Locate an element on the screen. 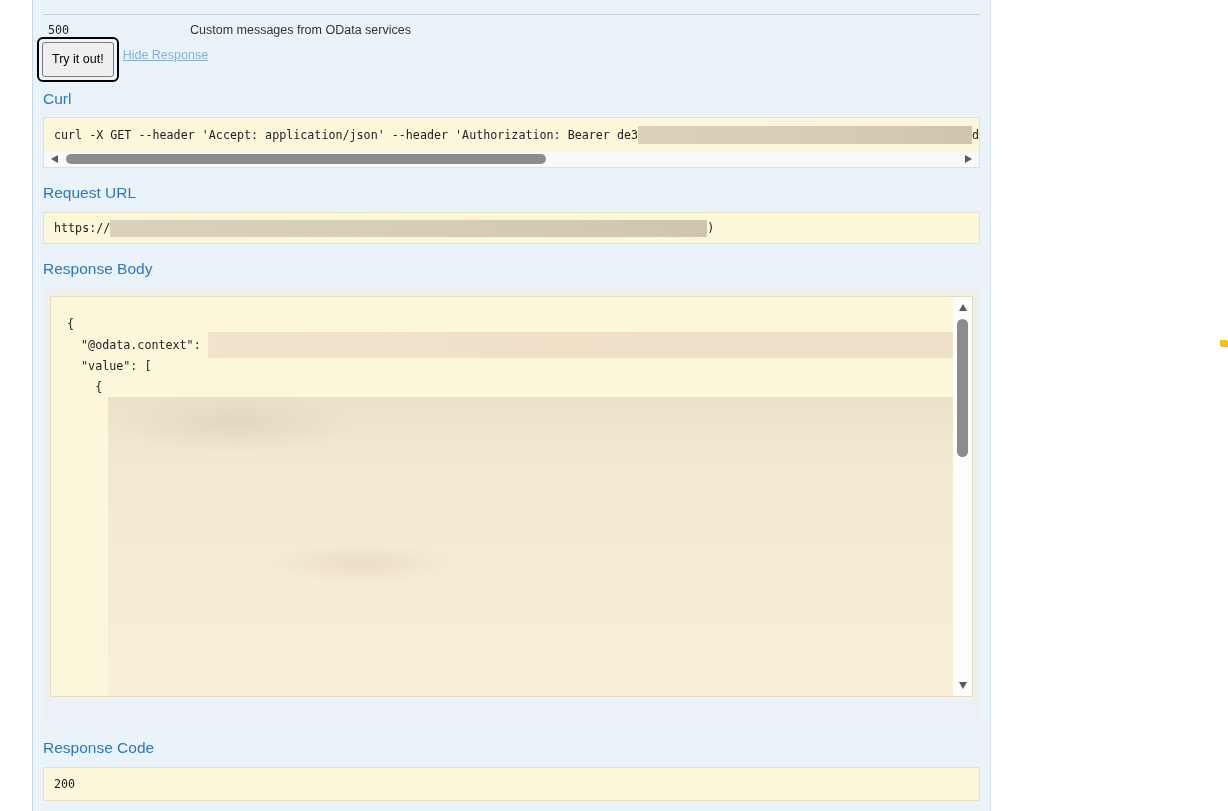 This screenshot has height=811, width=1228. json-line: "@odata.context": is located at coordinates (141, 344).